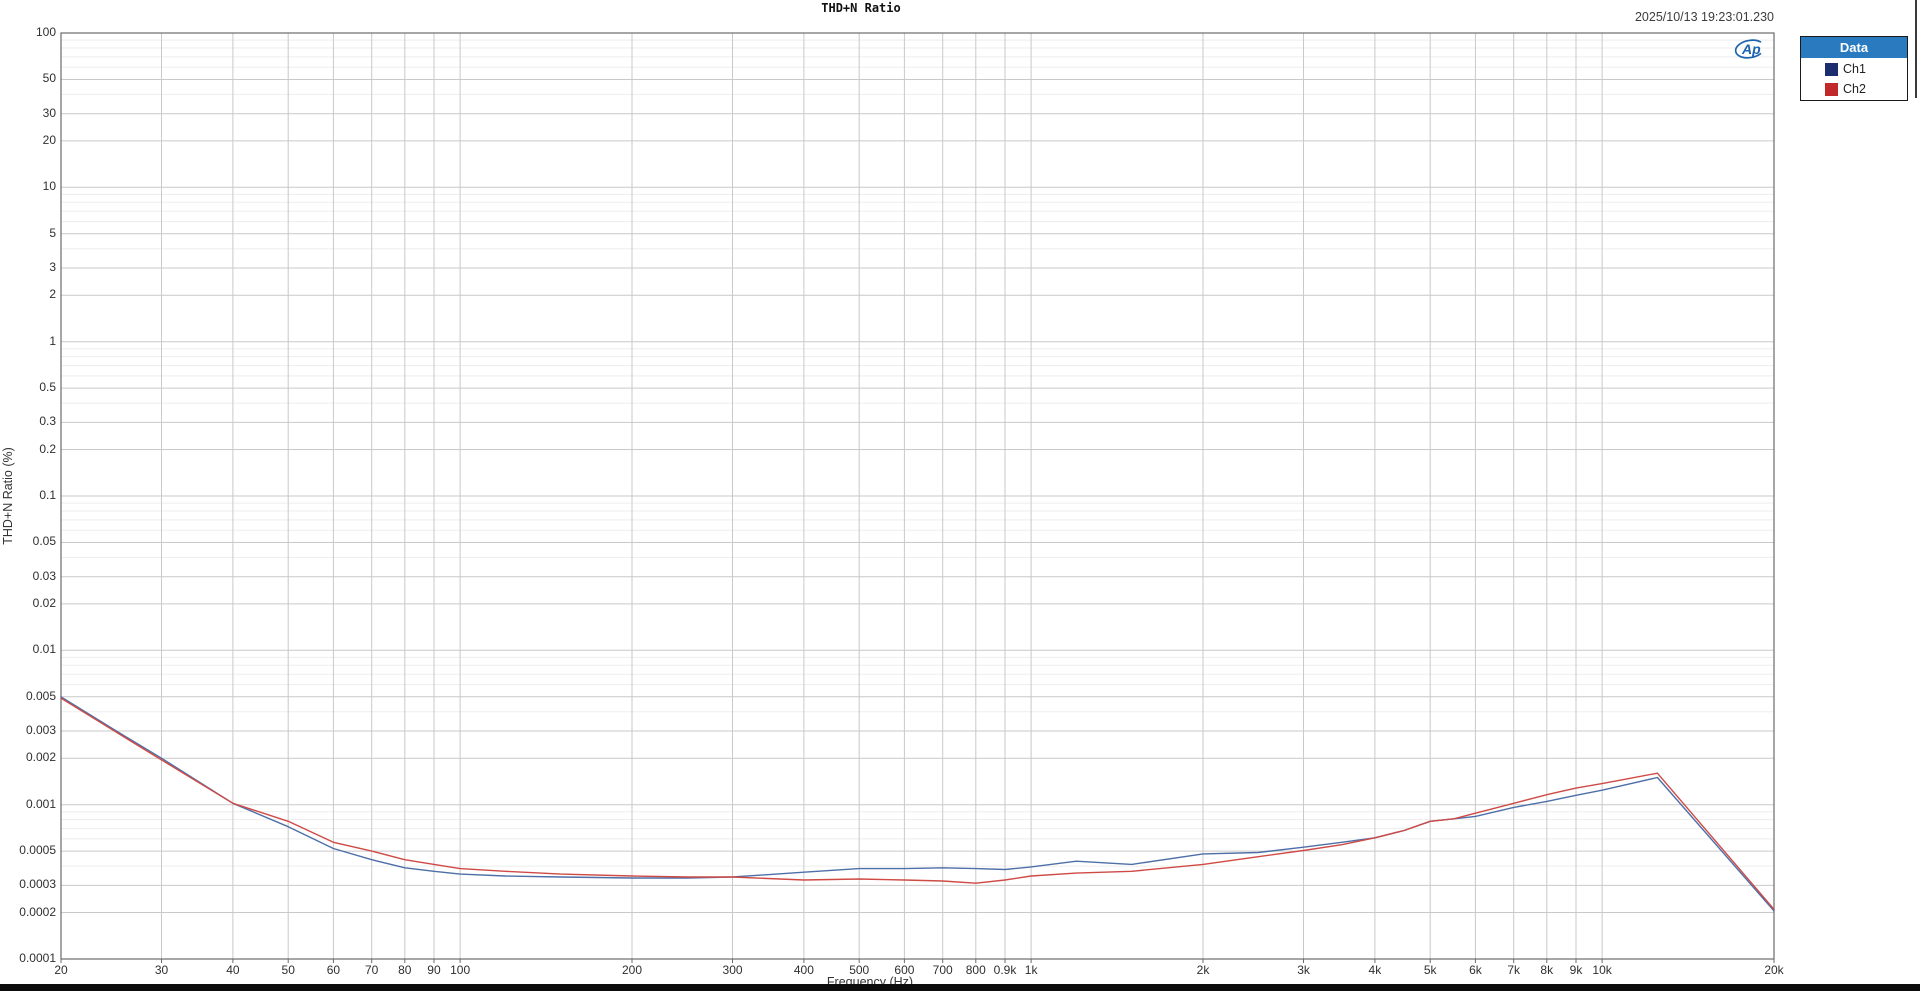  I want to click on legend-row-ch2: Ch2, so click(1854, 89).